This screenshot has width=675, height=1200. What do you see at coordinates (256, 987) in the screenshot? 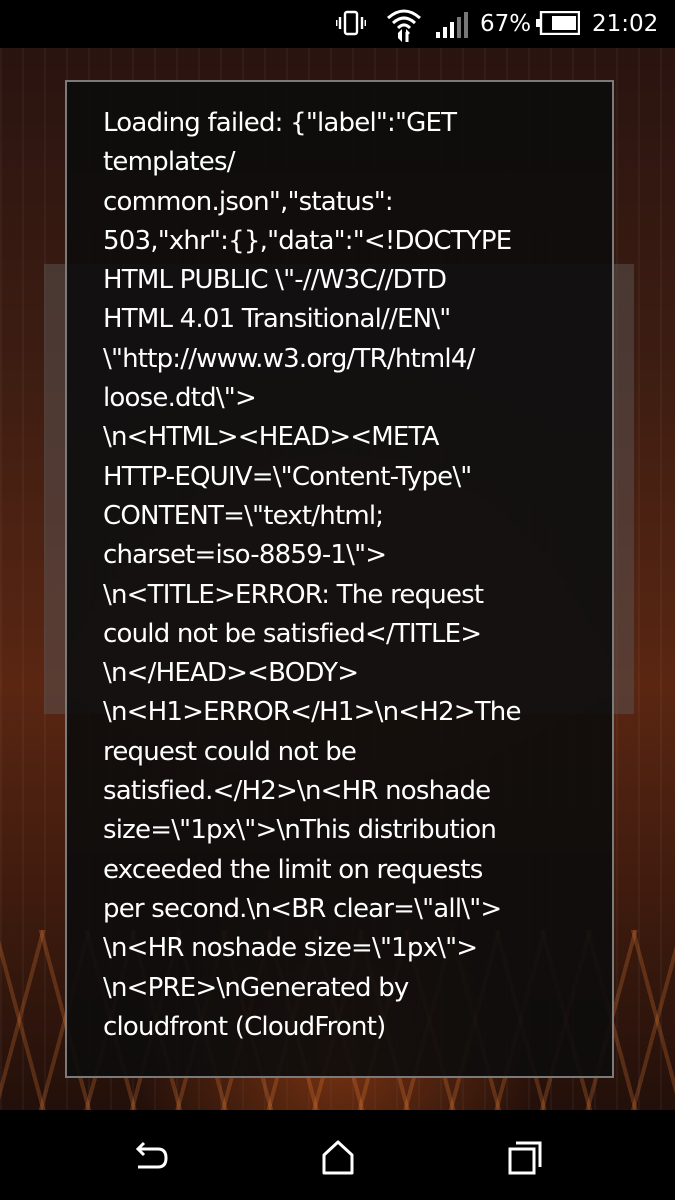
I see `error-message-line: \n<PRE>\nGenerated by` at bounding box center [256, 987].